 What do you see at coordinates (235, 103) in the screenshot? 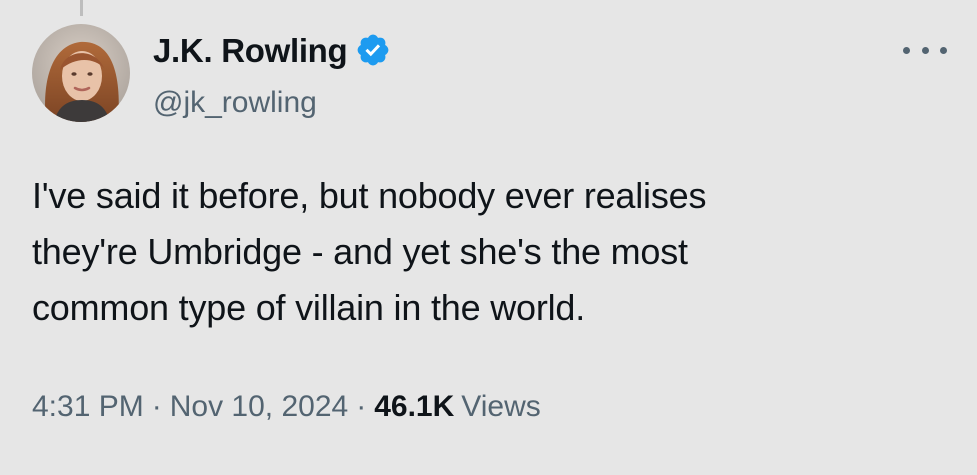
I see `author-handle: @jk_rowling` at bounding box center [235, 103].